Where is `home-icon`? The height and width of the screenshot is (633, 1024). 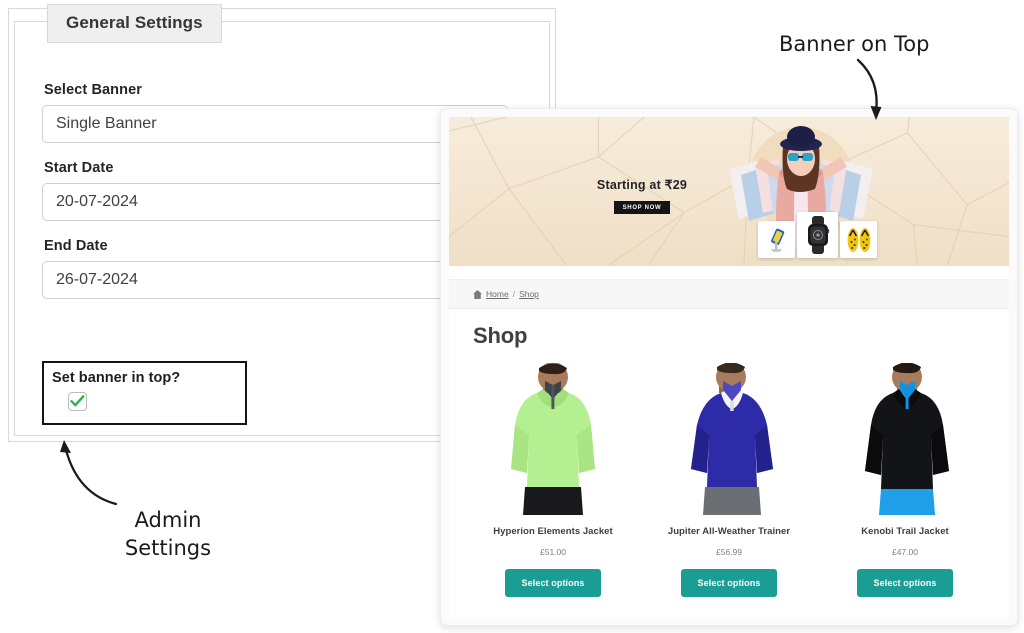
home-icon is located at coordinates (477, 294).